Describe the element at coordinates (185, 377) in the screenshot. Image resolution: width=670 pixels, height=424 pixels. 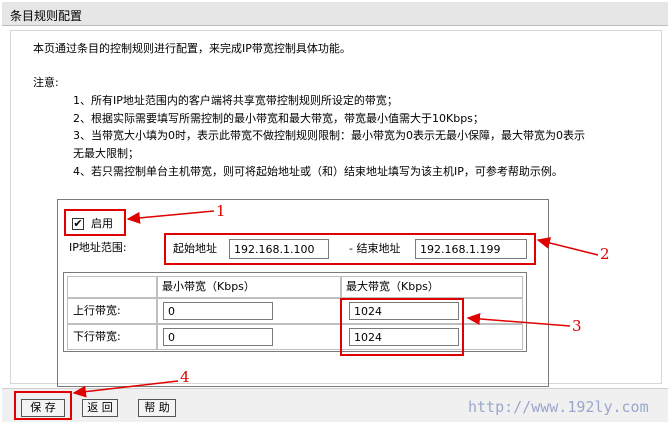
I see `annotation-number-4: 4` at that location.